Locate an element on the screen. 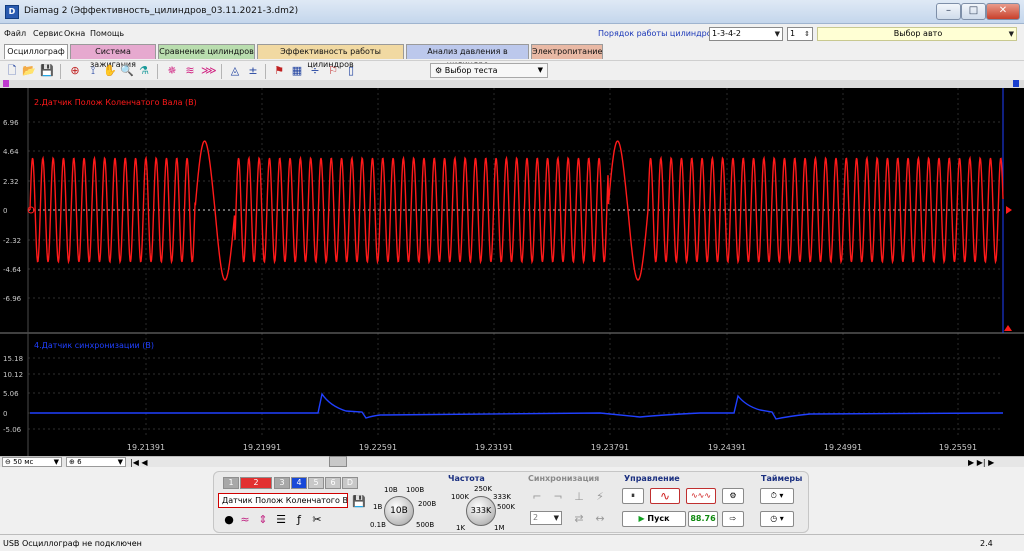  pause-button: ⏸ is located at coordinates (633, 496).